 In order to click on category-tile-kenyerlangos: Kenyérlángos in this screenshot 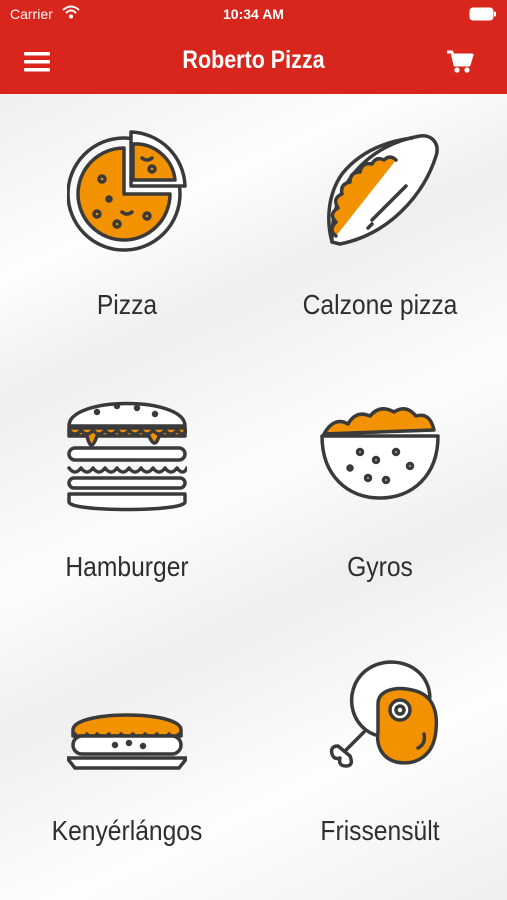, I will do `click(127, 735)`.